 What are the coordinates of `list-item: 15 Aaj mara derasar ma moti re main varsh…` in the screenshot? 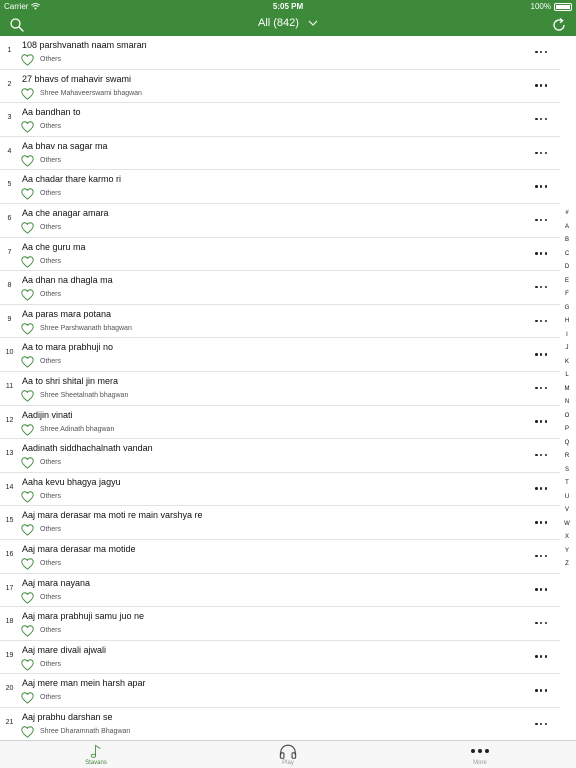 It's located at (280, 523).